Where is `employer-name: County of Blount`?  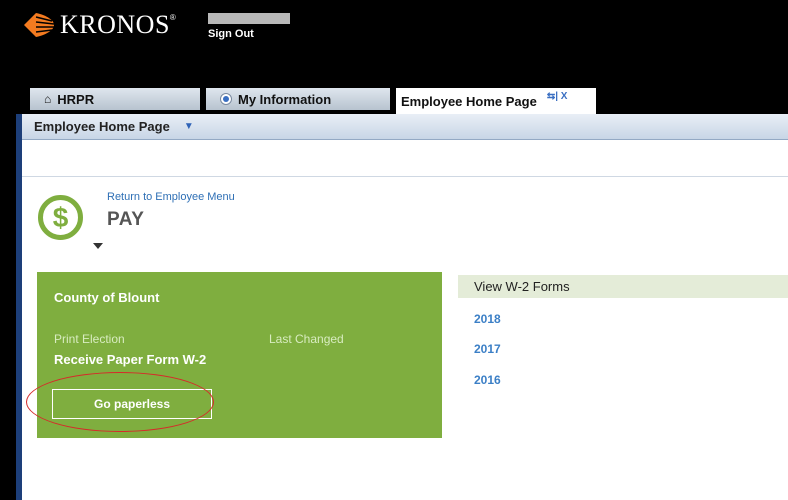 employer-name: County of Blount is located at coordinates (107, 297).